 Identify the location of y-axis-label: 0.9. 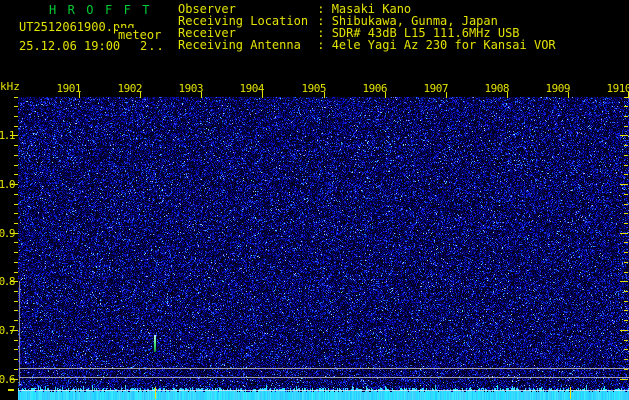
(8, 233).